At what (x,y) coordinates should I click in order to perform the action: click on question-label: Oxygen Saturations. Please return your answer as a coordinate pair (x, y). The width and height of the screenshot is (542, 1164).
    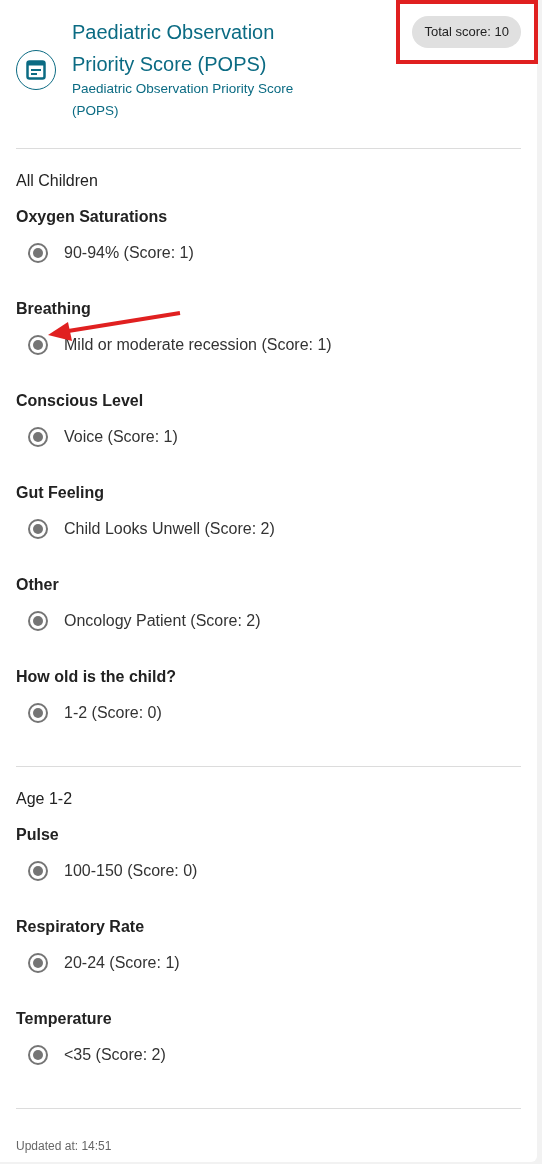
    Looking at the image, I should click on (92, 217).